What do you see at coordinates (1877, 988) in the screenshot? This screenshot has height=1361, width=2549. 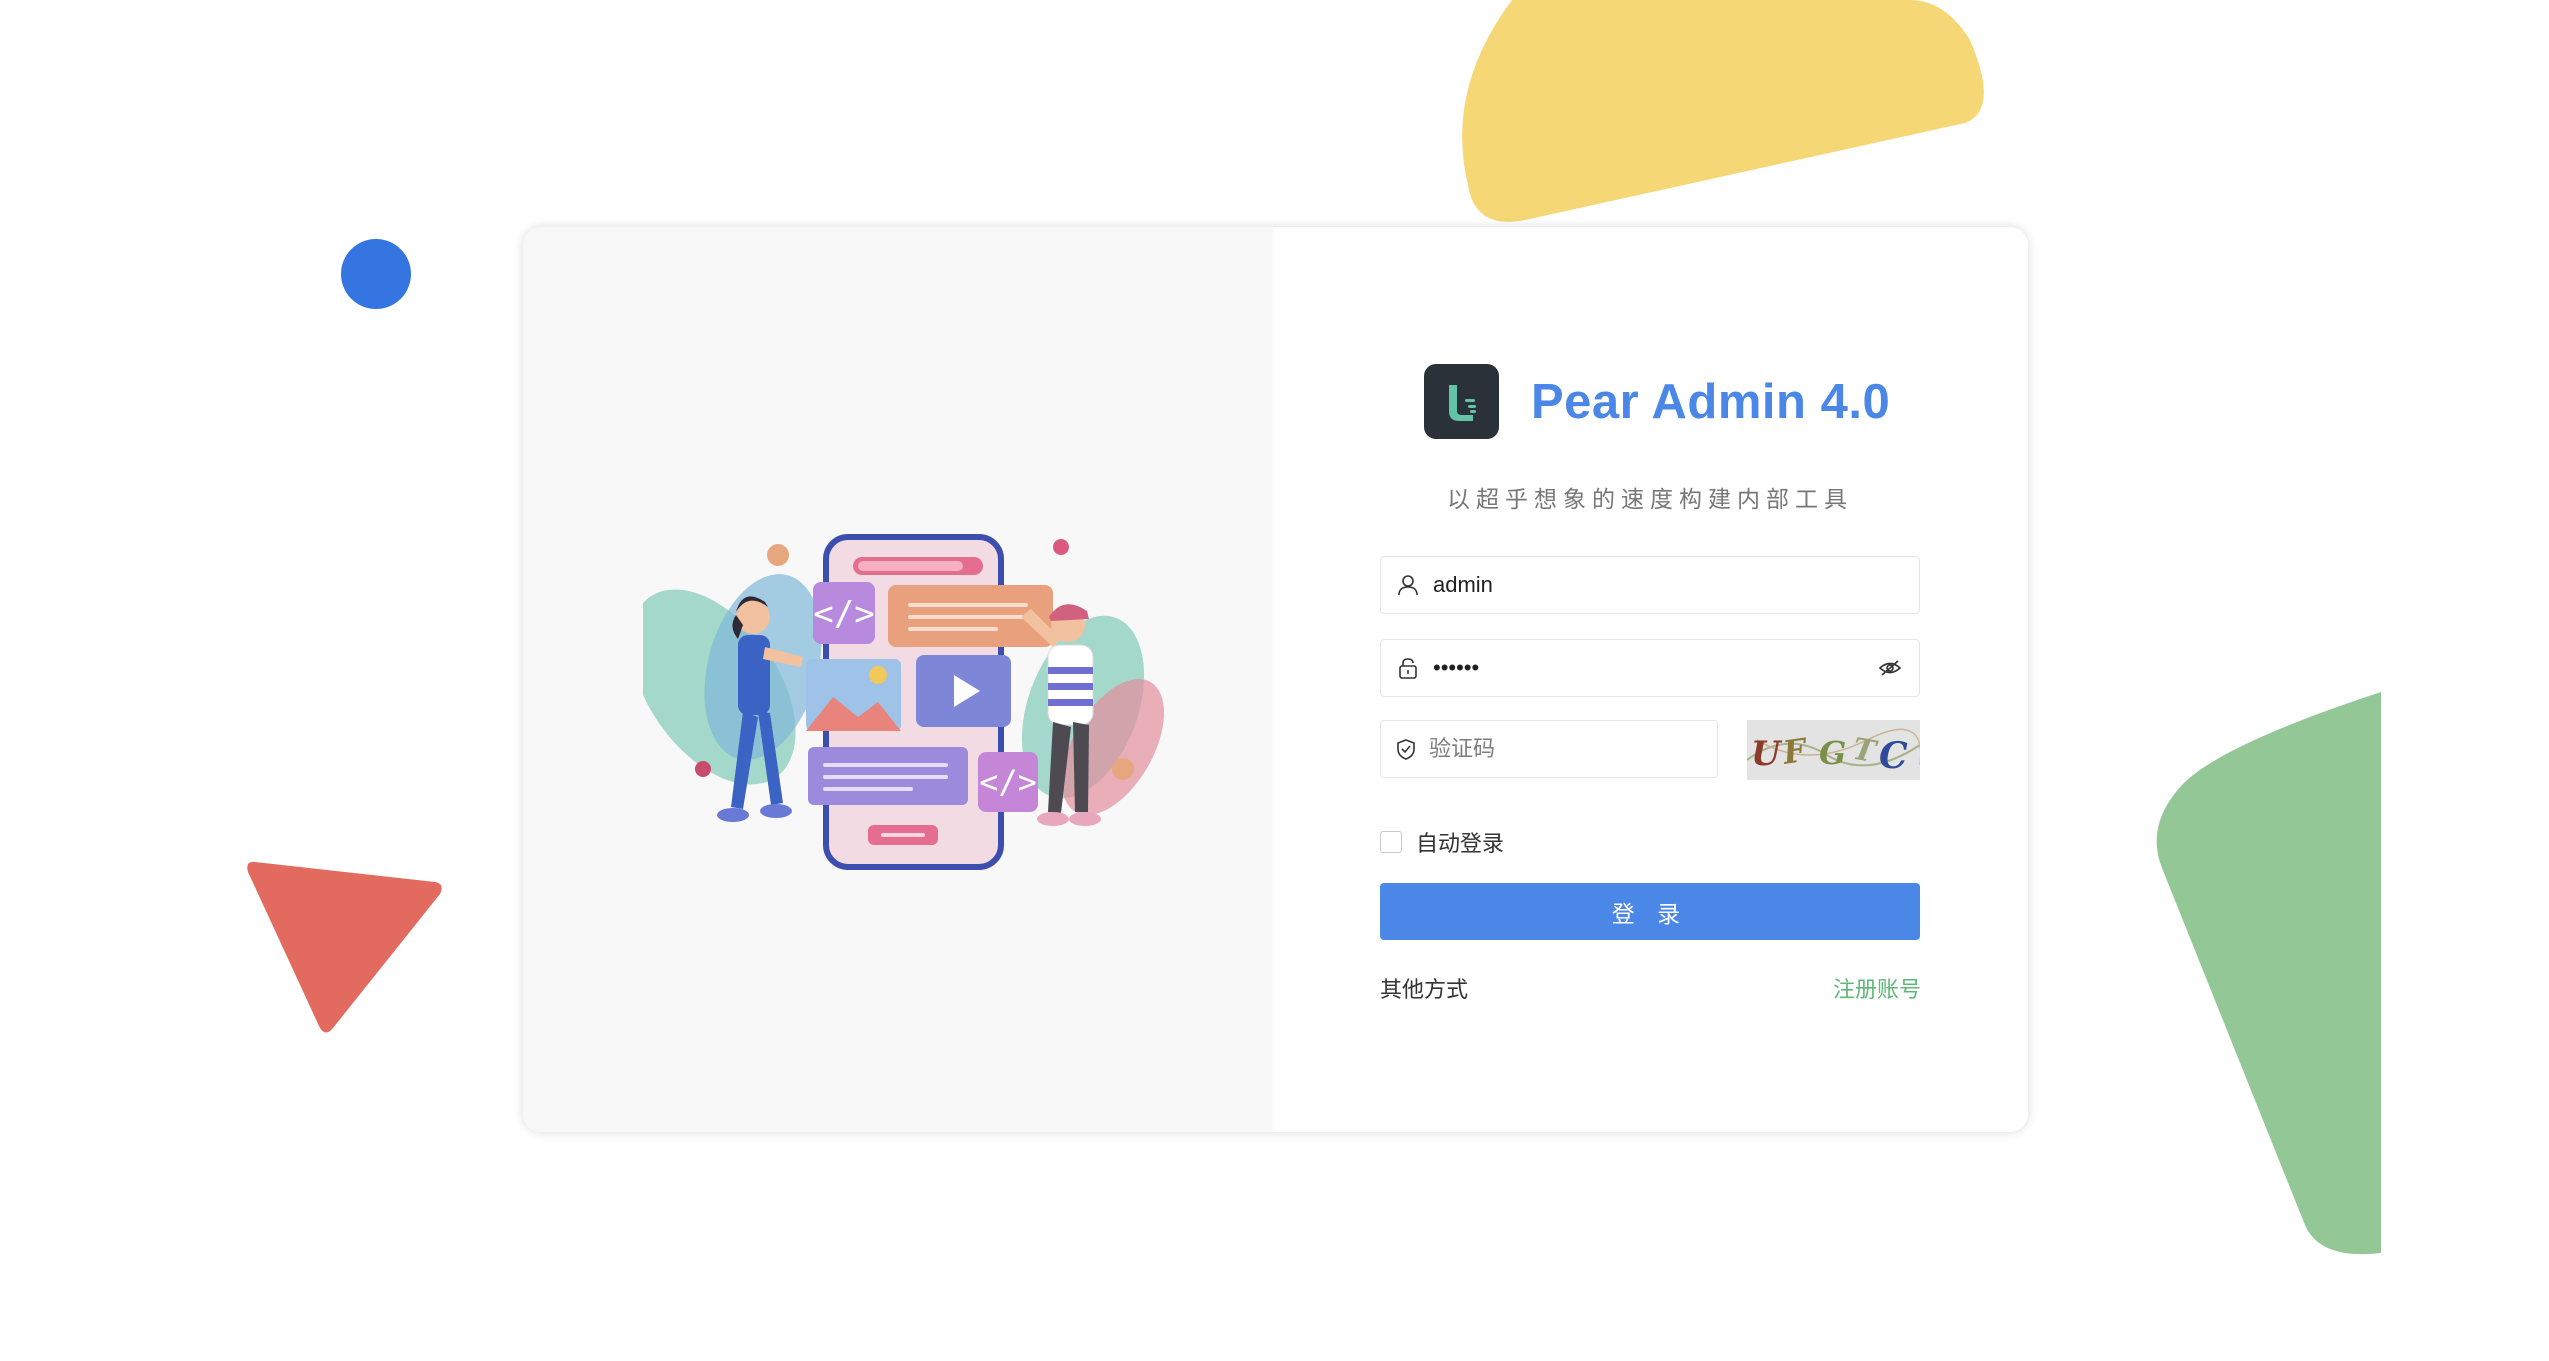 I see `register-link: 注册账号` at bounding box center [1877, 988].